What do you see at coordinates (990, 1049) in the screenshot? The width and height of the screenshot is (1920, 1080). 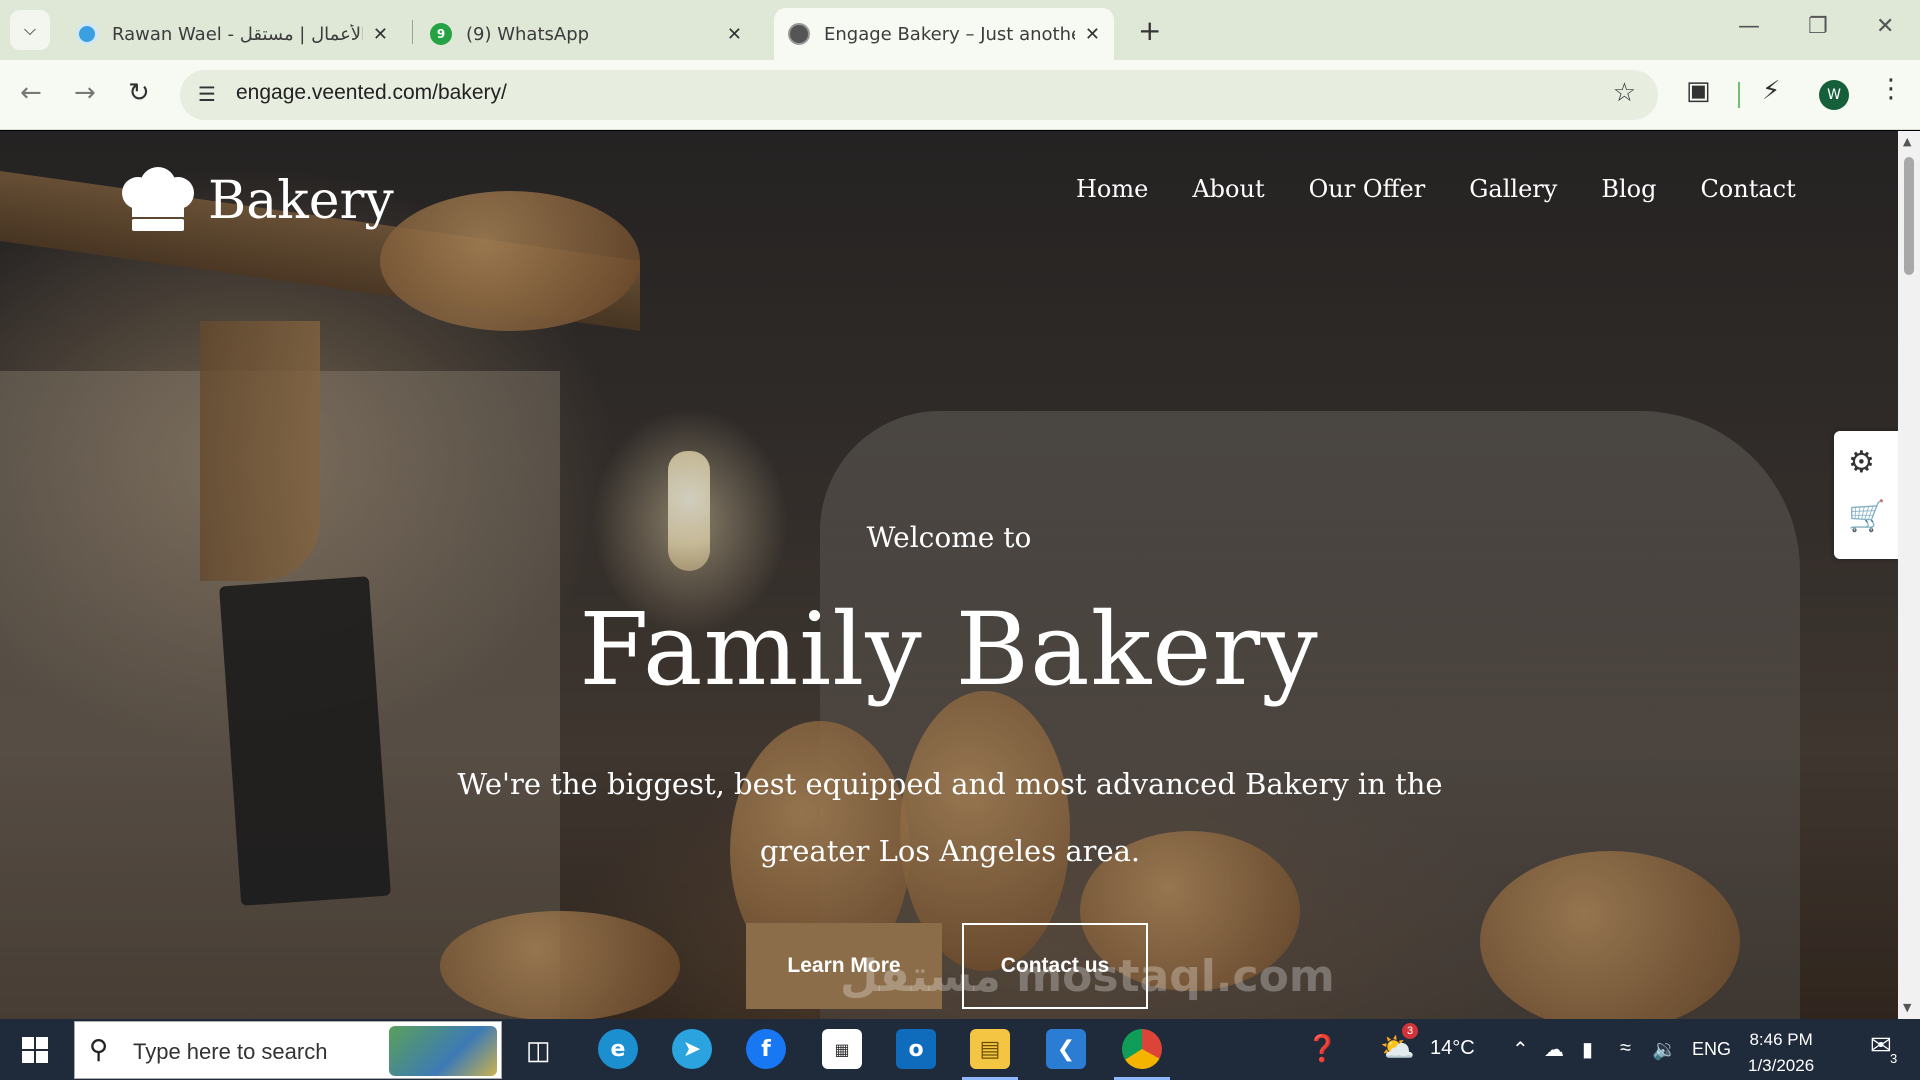 I see `file-explorer-icon: ▤` at bounding box center [990, 1049].